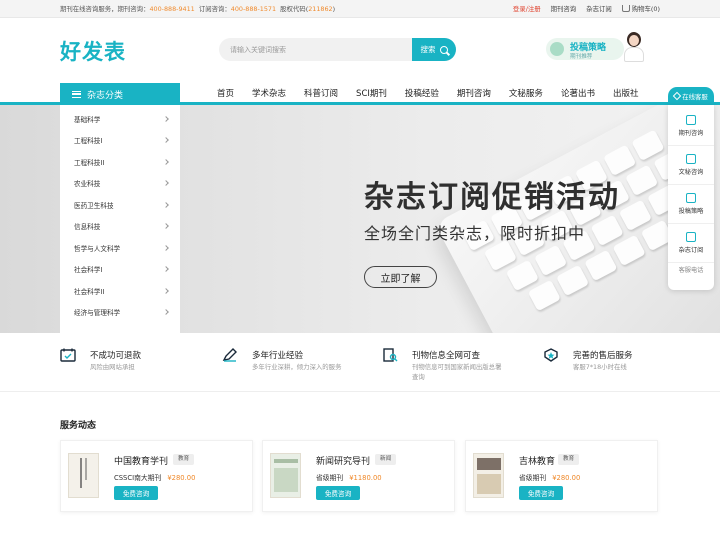 The height and width of the screenshot is (540, 720). Describe the element at coordinates (120, 270) in the screenshot. I see `category-item: 社会科学I` at that location.